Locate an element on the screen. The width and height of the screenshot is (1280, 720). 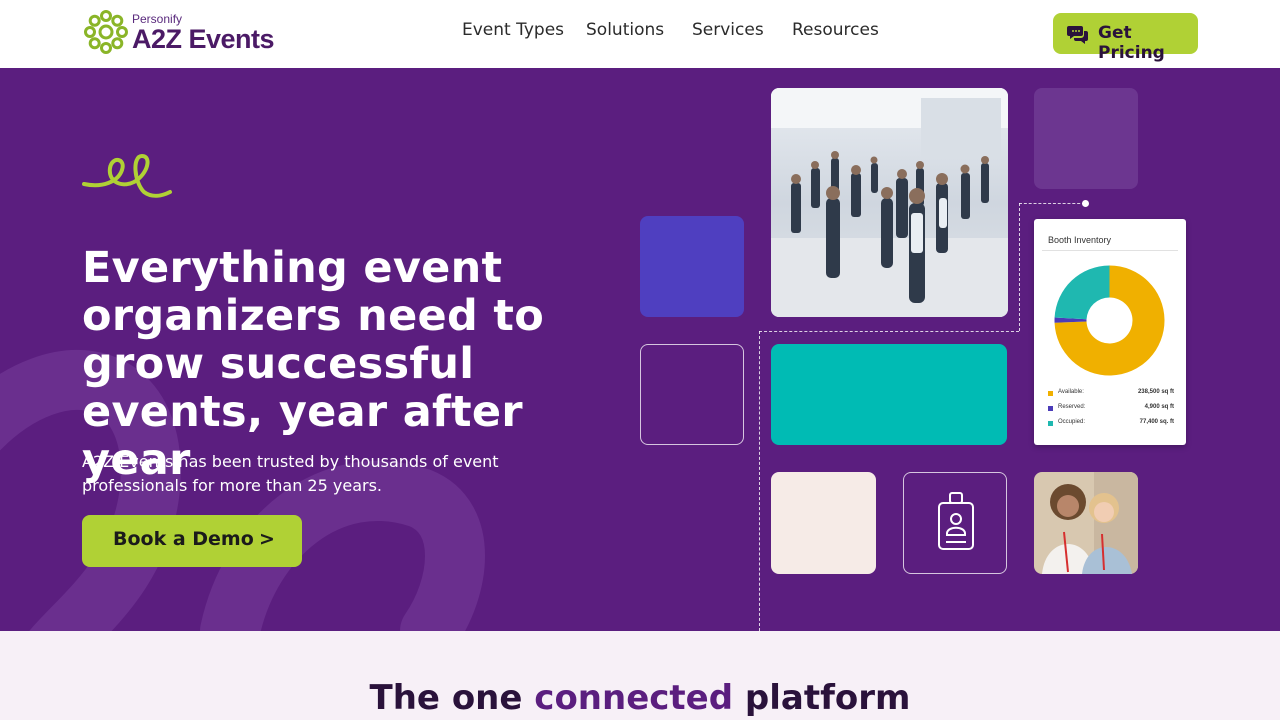
legend-label: Available: is located at coordinates (1071, 392).